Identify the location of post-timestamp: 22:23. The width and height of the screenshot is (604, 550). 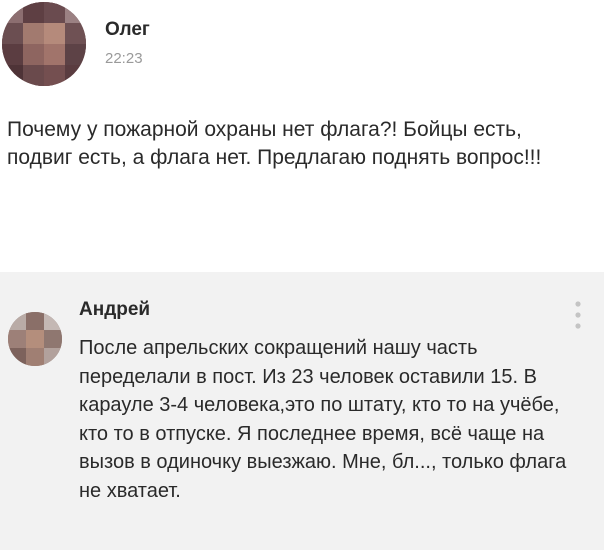
(124, 58).